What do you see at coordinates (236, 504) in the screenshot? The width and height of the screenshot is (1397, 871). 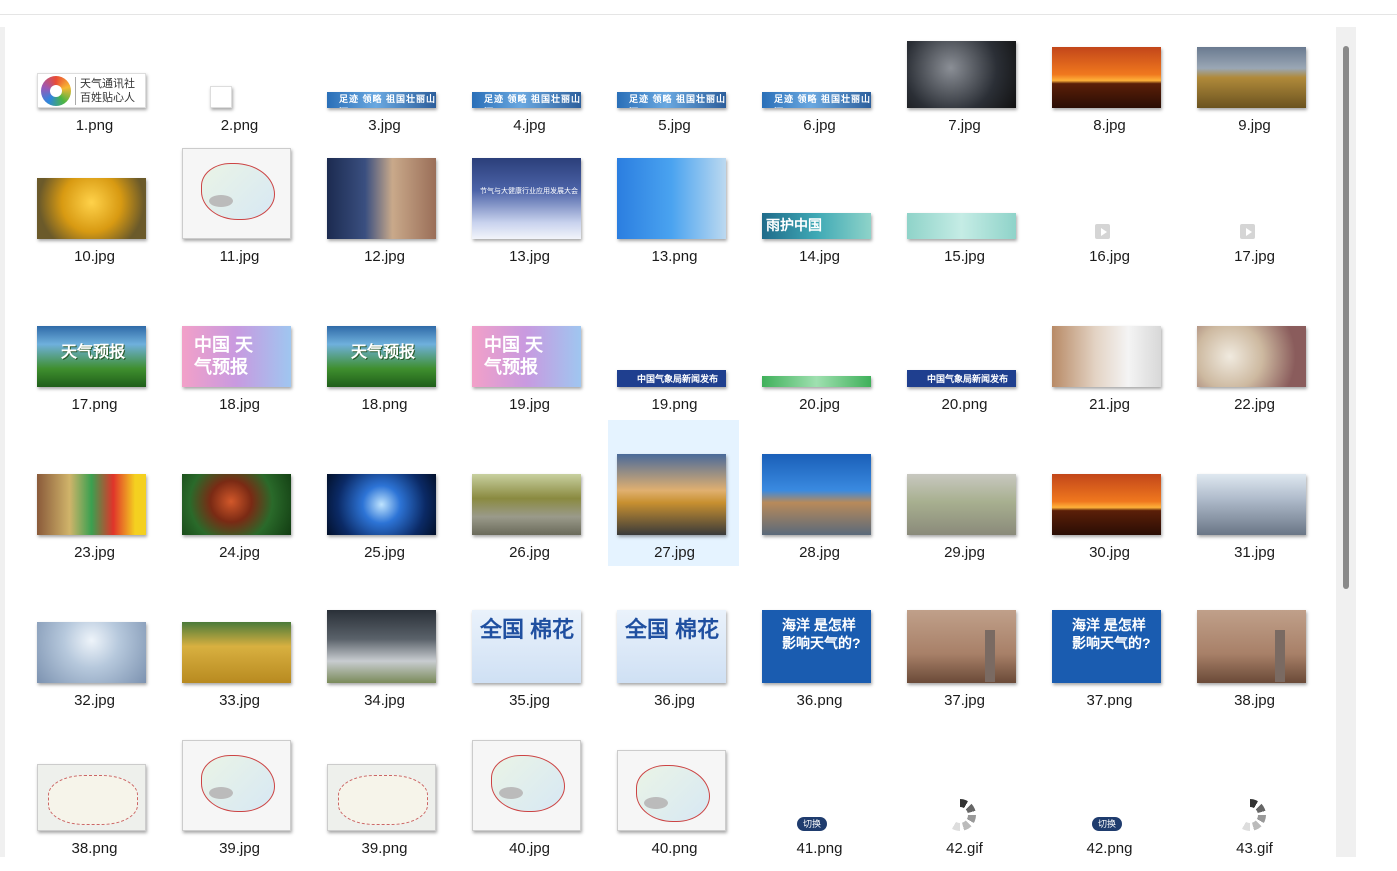 I see `fruit-photo-icon` at bounding box center [236, 504].